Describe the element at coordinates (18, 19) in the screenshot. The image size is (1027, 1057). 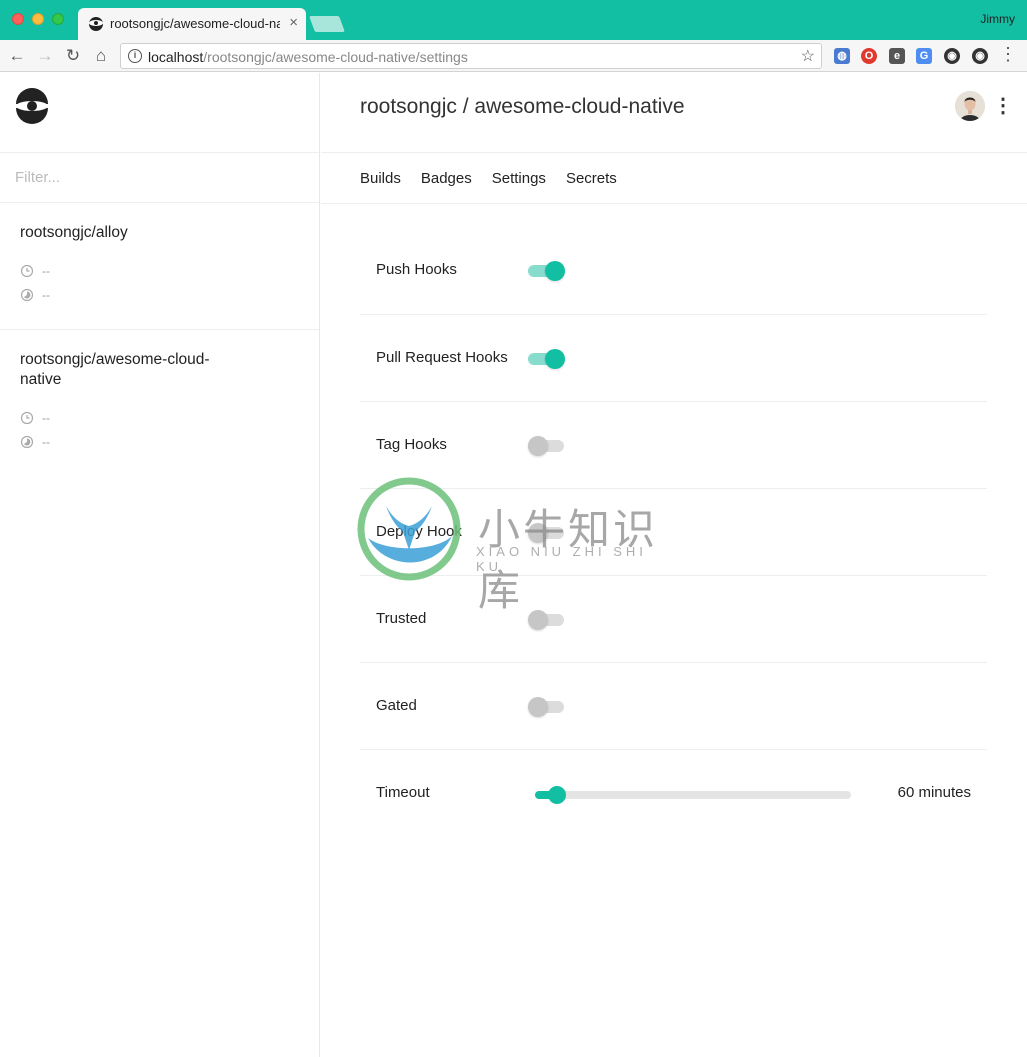
I see `close-window-button` at that location.